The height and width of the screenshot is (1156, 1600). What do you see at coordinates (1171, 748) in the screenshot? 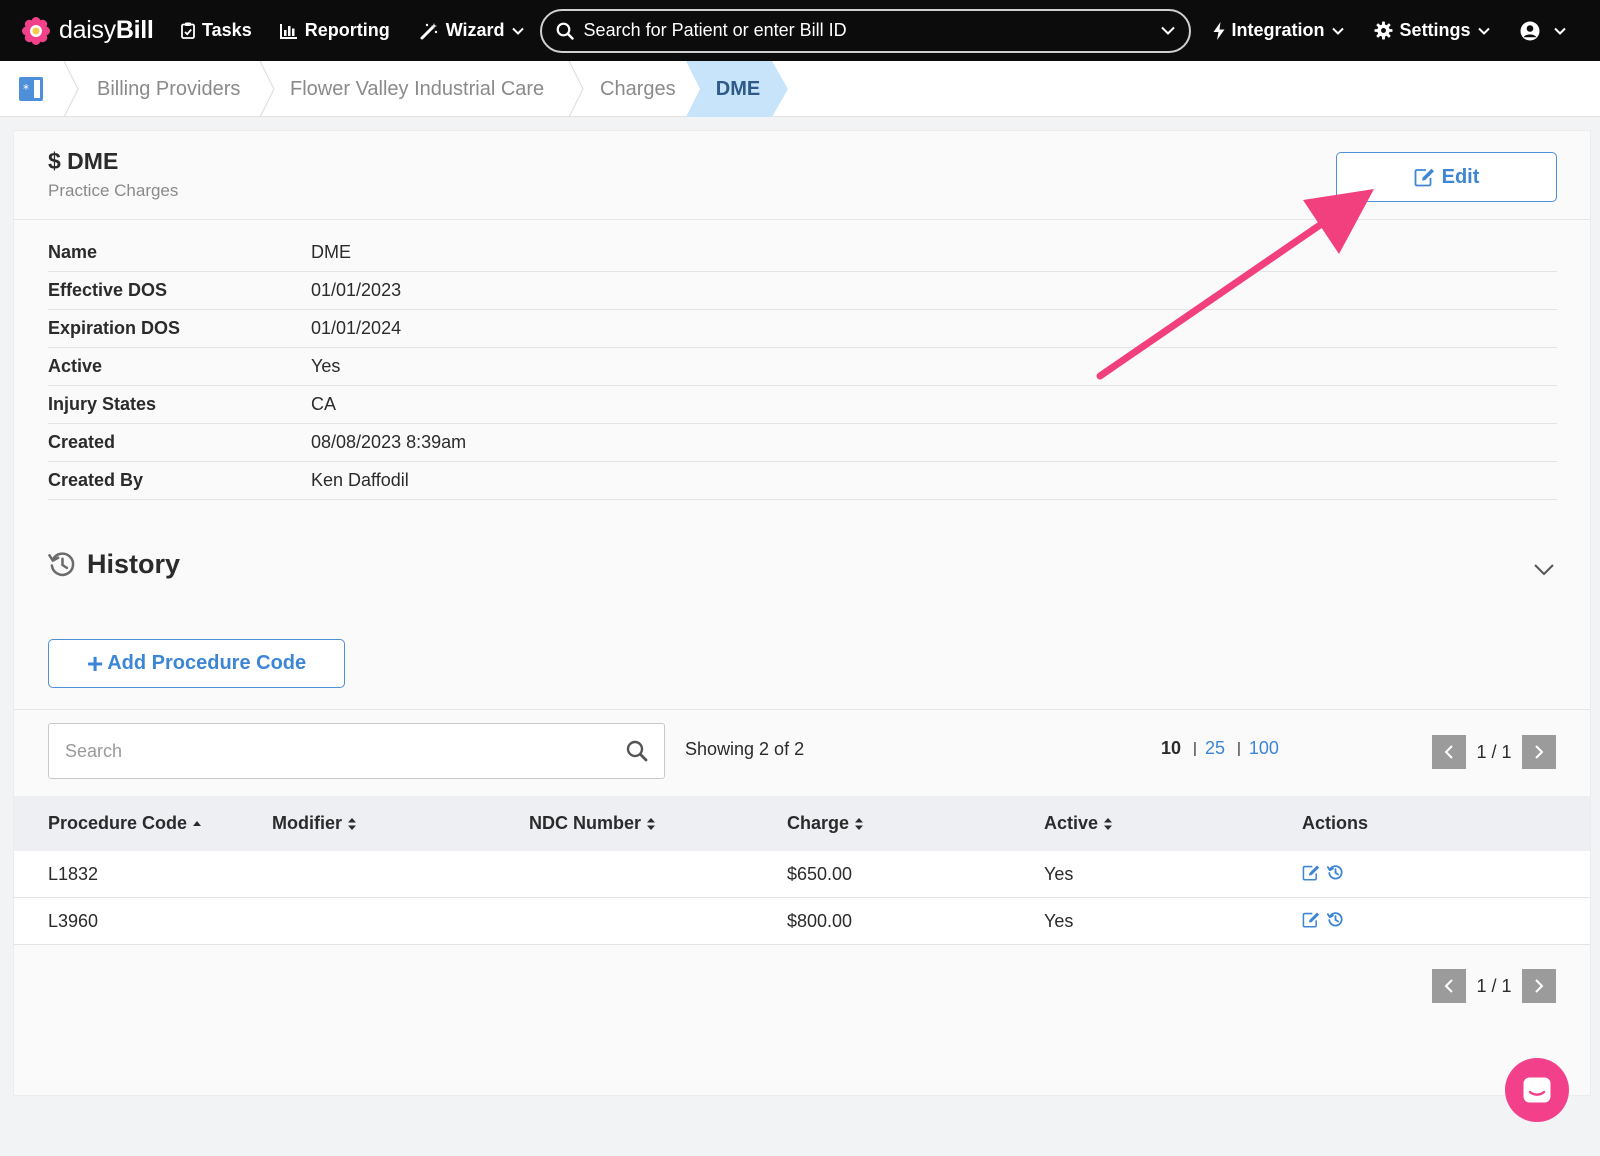
I see `page-size-current: 10` at bounding box center [1171, 748].